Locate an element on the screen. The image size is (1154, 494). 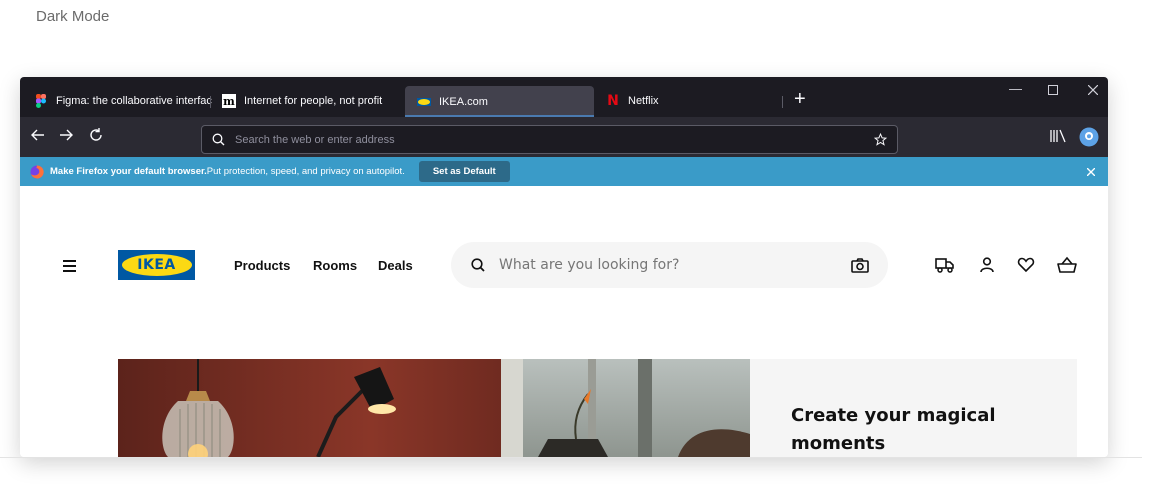
address-input is located at coordinates (535, 139).